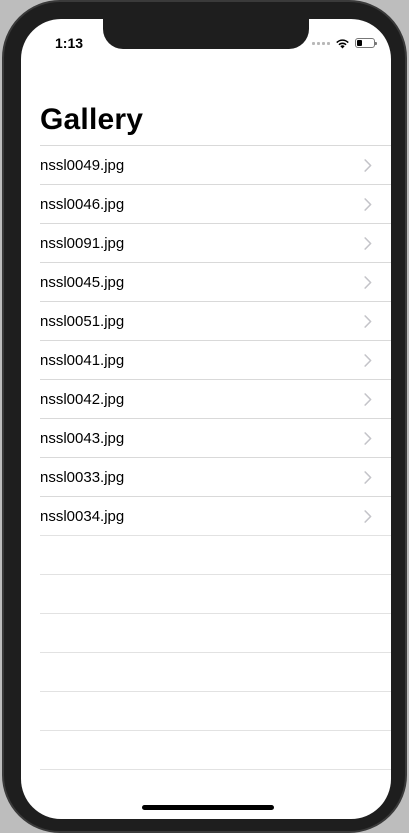 The height and width of the screenshot is (833, 409). Describe the element at coordinates (82, 243) in the screenshot. I see `list-item-label: nssl0091.jpg` at that location.